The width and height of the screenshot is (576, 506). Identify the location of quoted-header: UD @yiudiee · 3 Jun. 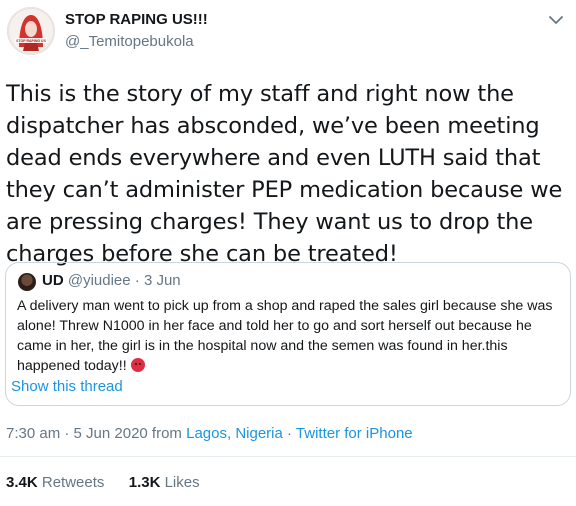
(111, 280).